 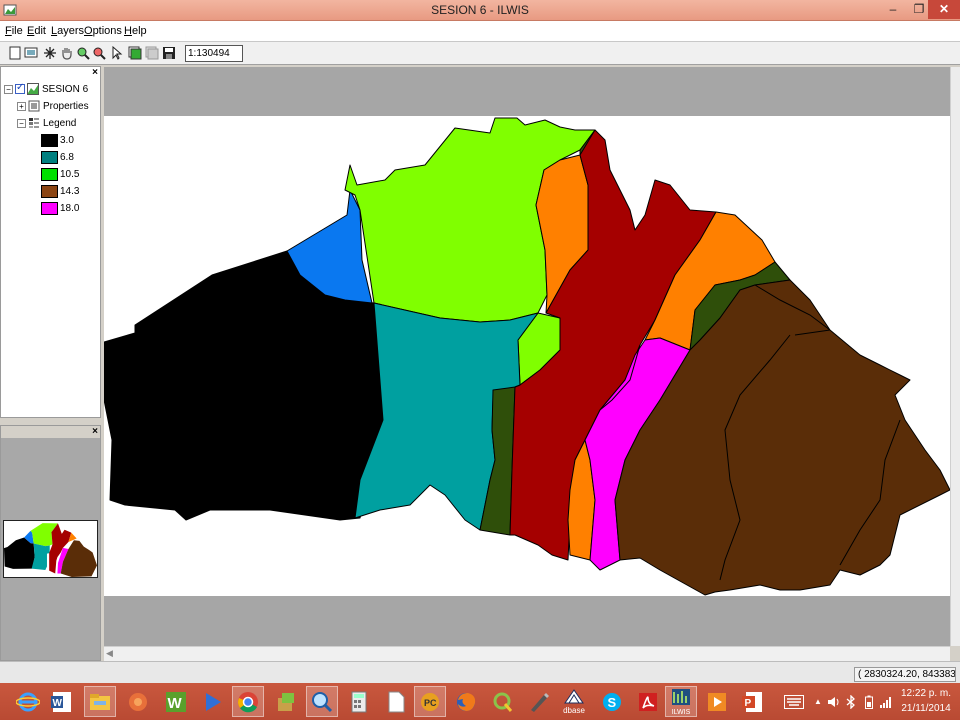 I want to click on tree-legend-label: Legend, so click(x=60, y=123).